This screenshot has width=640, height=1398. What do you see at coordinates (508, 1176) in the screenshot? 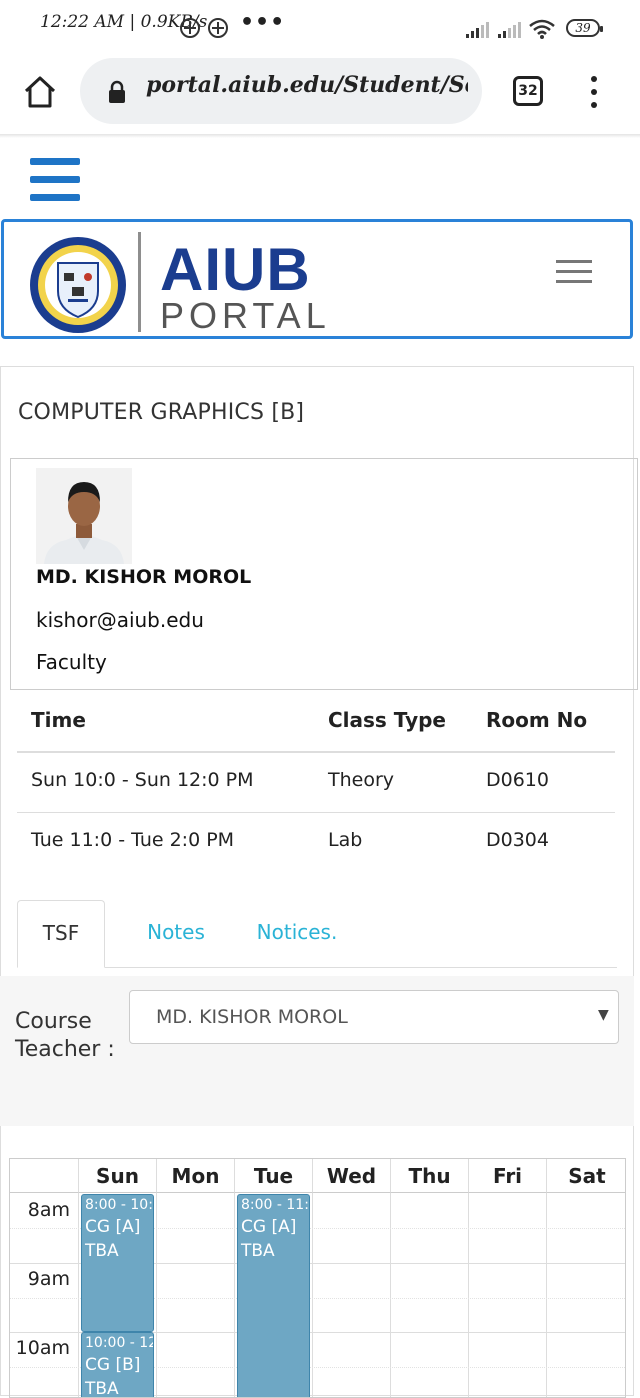
I see `day-header: Fri` at bounding box center [508, 1176].